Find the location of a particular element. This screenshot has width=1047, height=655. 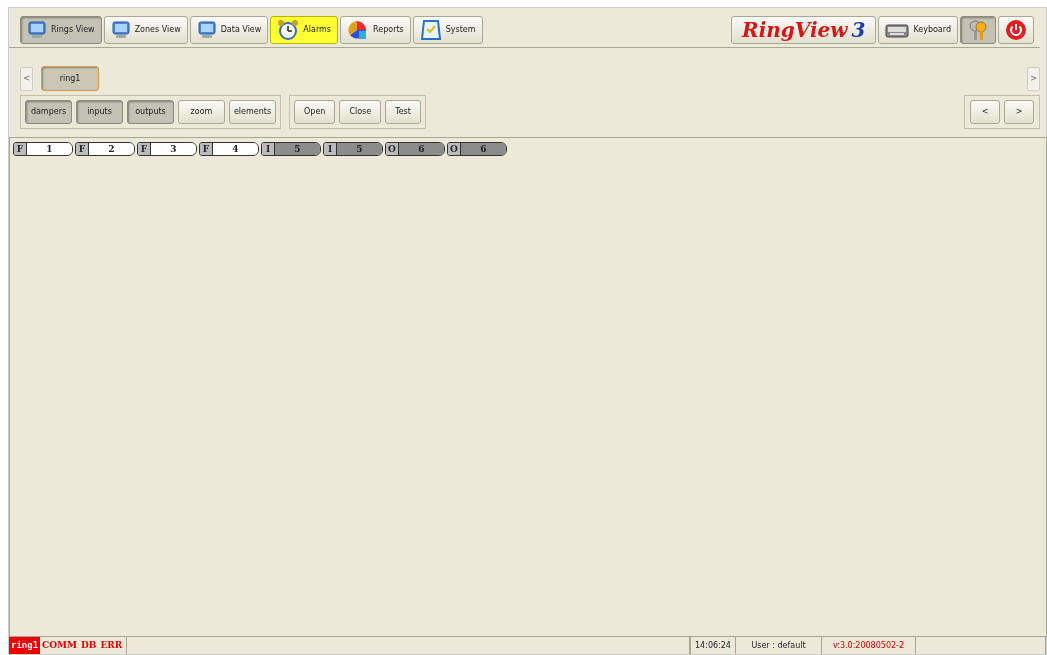

filter-button: zoom is located at coordinates (201, 112).